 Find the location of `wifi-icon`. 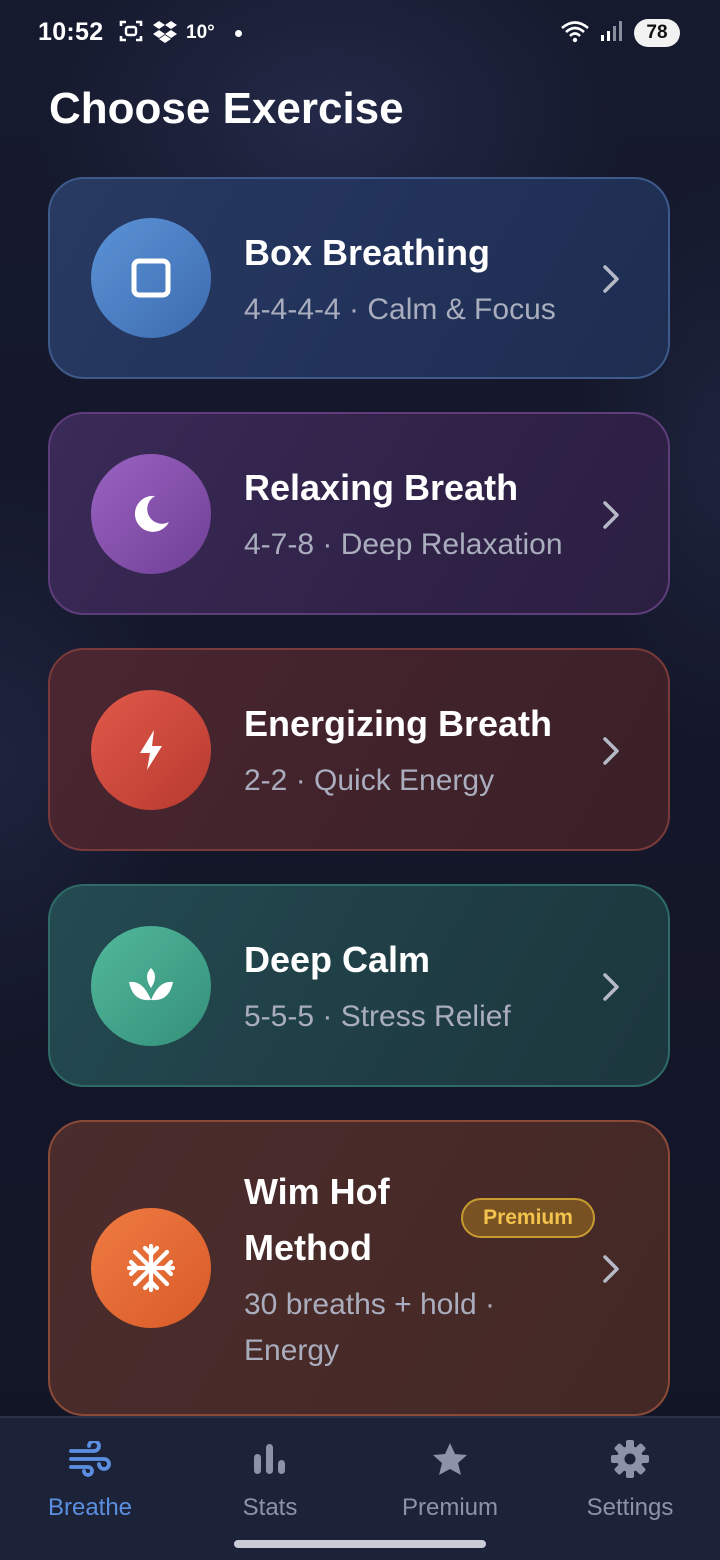

wifi-icon is located at coordinates (575, 33).